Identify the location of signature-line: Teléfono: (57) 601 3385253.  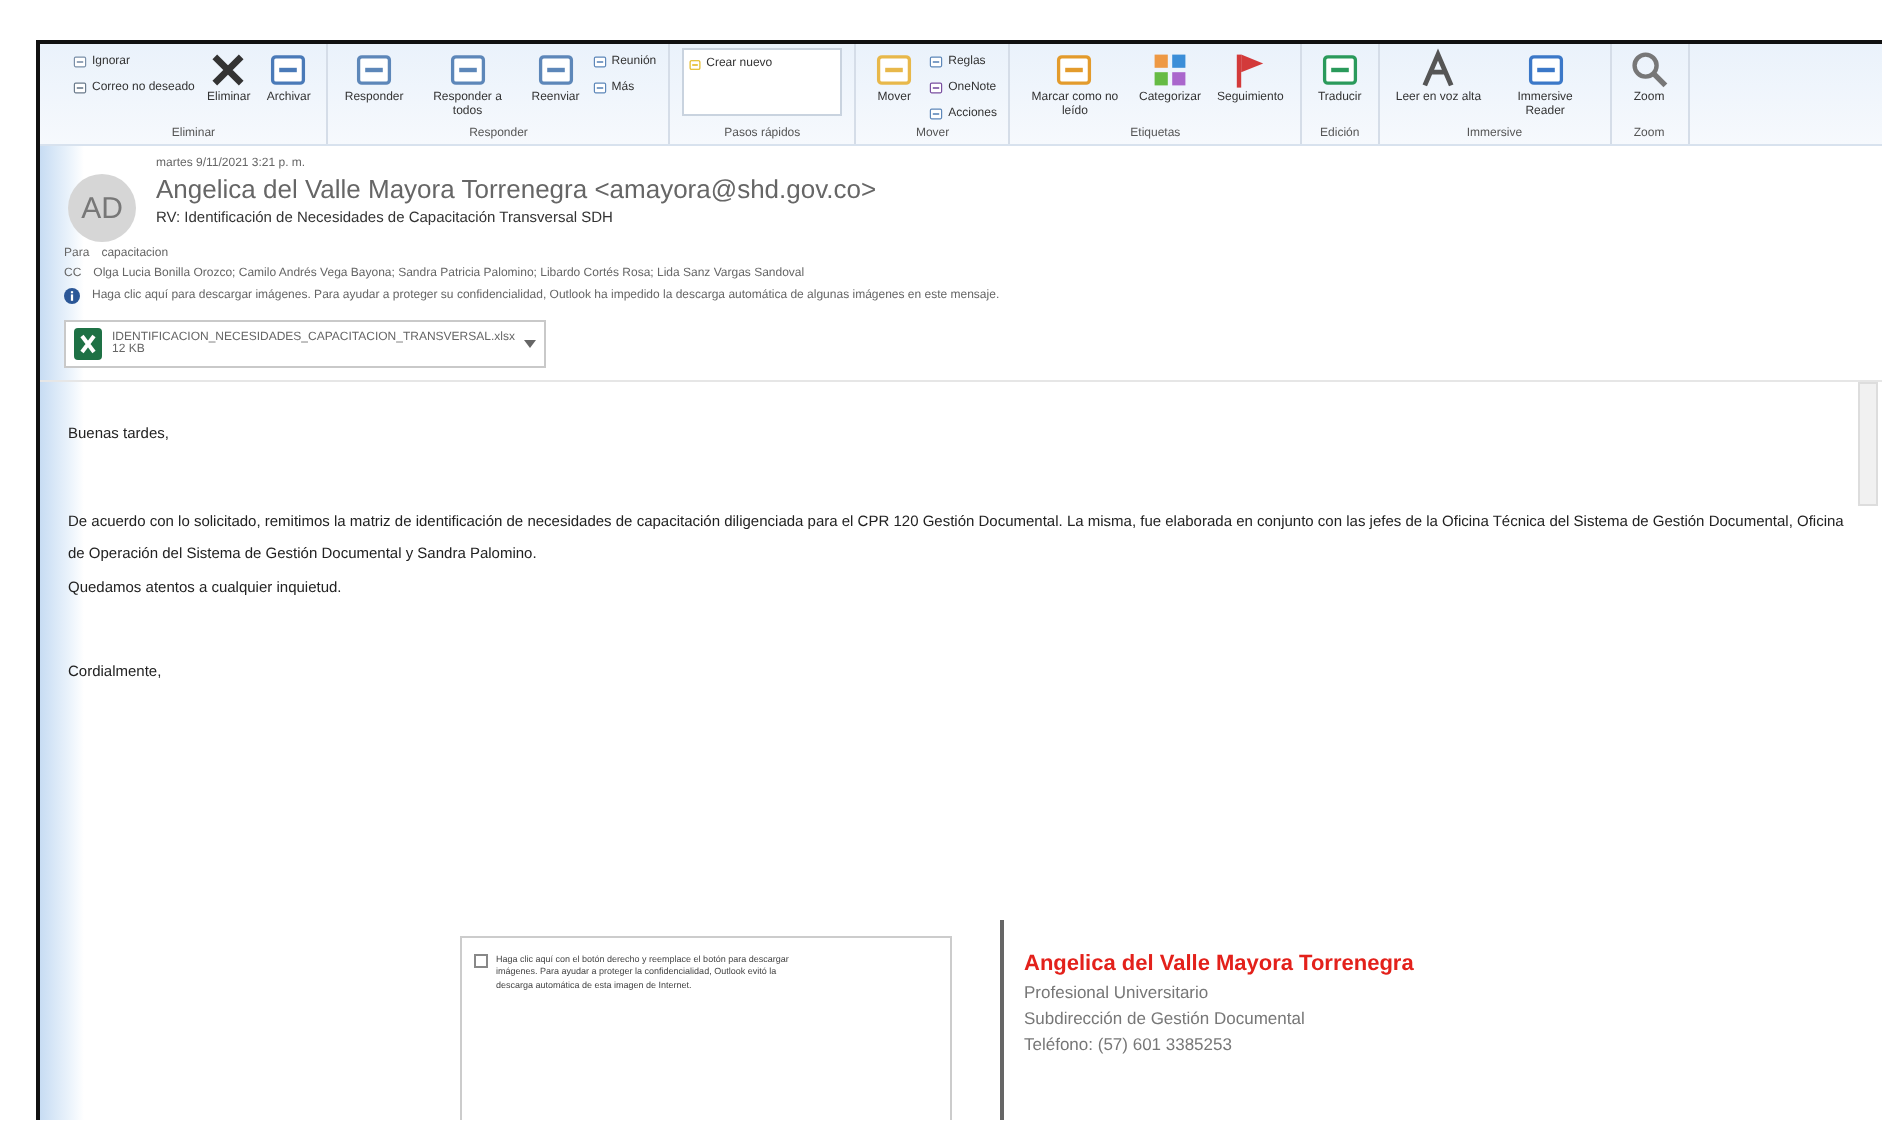
(1129, 1044).